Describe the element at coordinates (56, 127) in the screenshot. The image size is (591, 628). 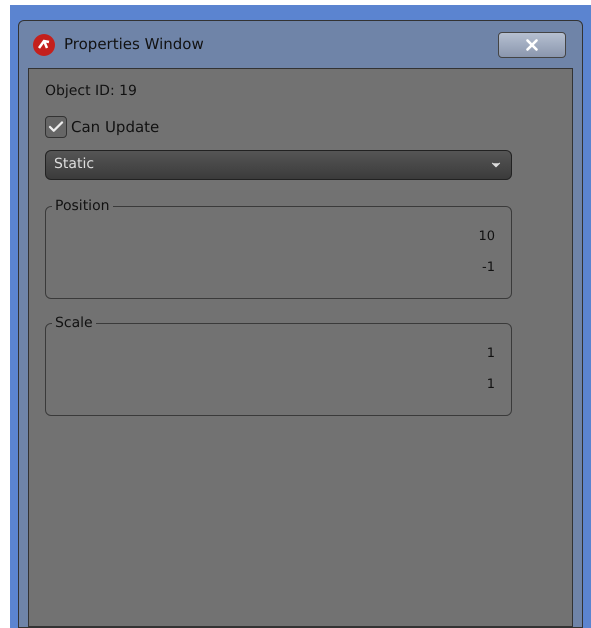
I see `can-update-checkbox` at that location.